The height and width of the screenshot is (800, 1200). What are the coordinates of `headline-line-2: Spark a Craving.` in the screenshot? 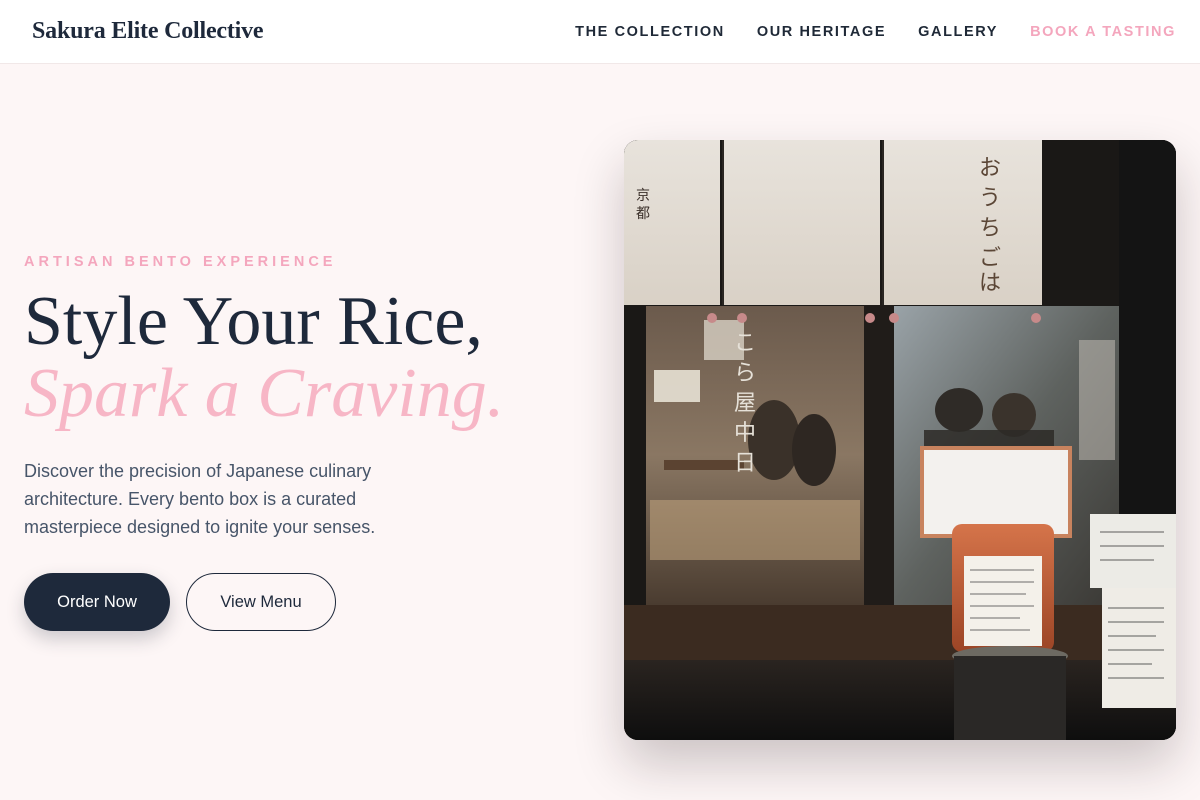 It's located at (264, 393).